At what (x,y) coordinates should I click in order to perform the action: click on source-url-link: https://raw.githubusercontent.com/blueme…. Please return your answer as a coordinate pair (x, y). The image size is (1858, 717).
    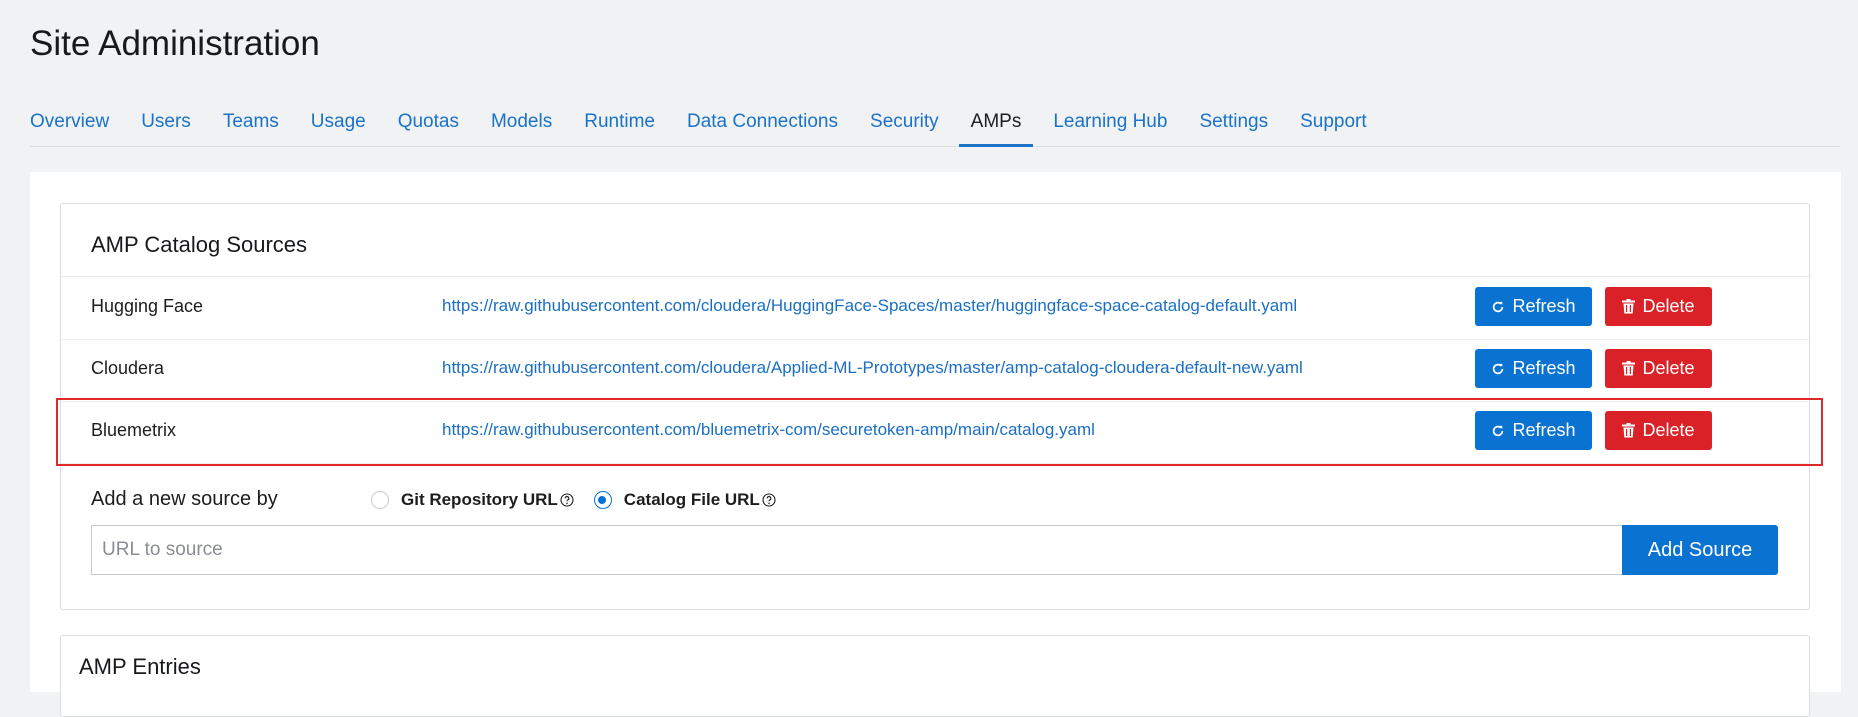
    Looking at the image, I should click on (768, 430).